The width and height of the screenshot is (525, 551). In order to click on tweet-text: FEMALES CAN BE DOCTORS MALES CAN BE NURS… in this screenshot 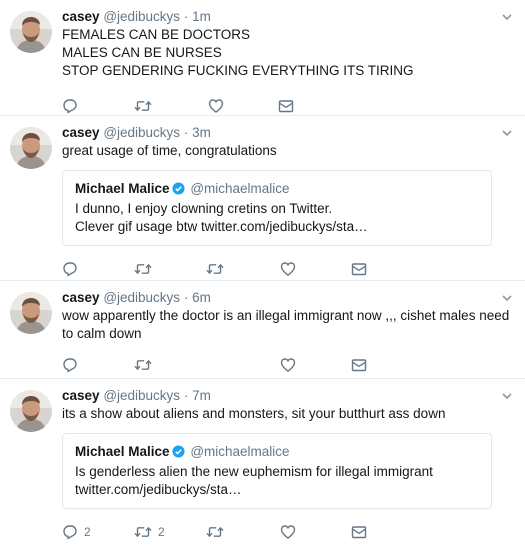, I will do `click(287, 53)`.